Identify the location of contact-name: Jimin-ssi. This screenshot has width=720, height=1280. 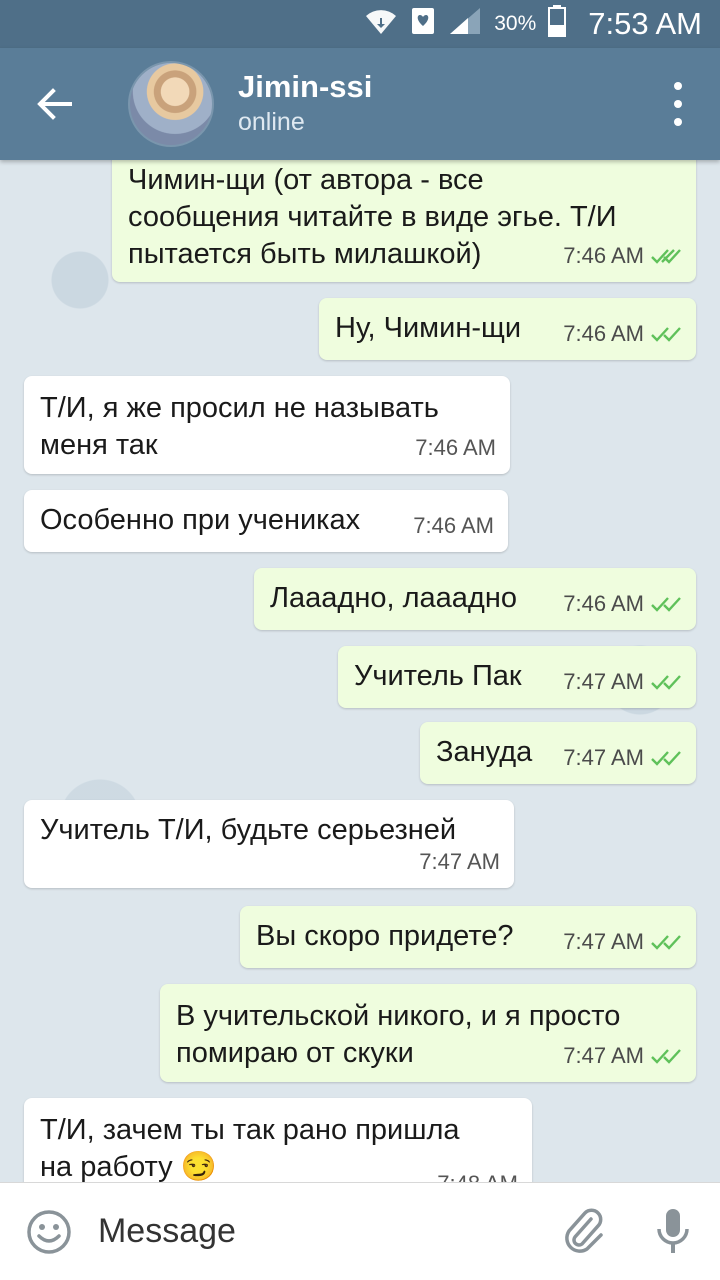
(305, 86).